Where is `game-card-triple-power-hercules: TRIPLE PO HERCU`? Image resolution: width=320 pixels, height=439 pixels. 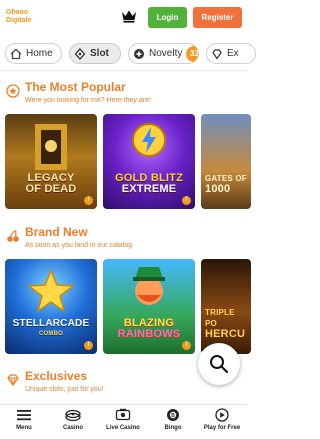 game-card-triple-power-hercules: TRIPLE PO HERCU is located at coordinates (226, 306).